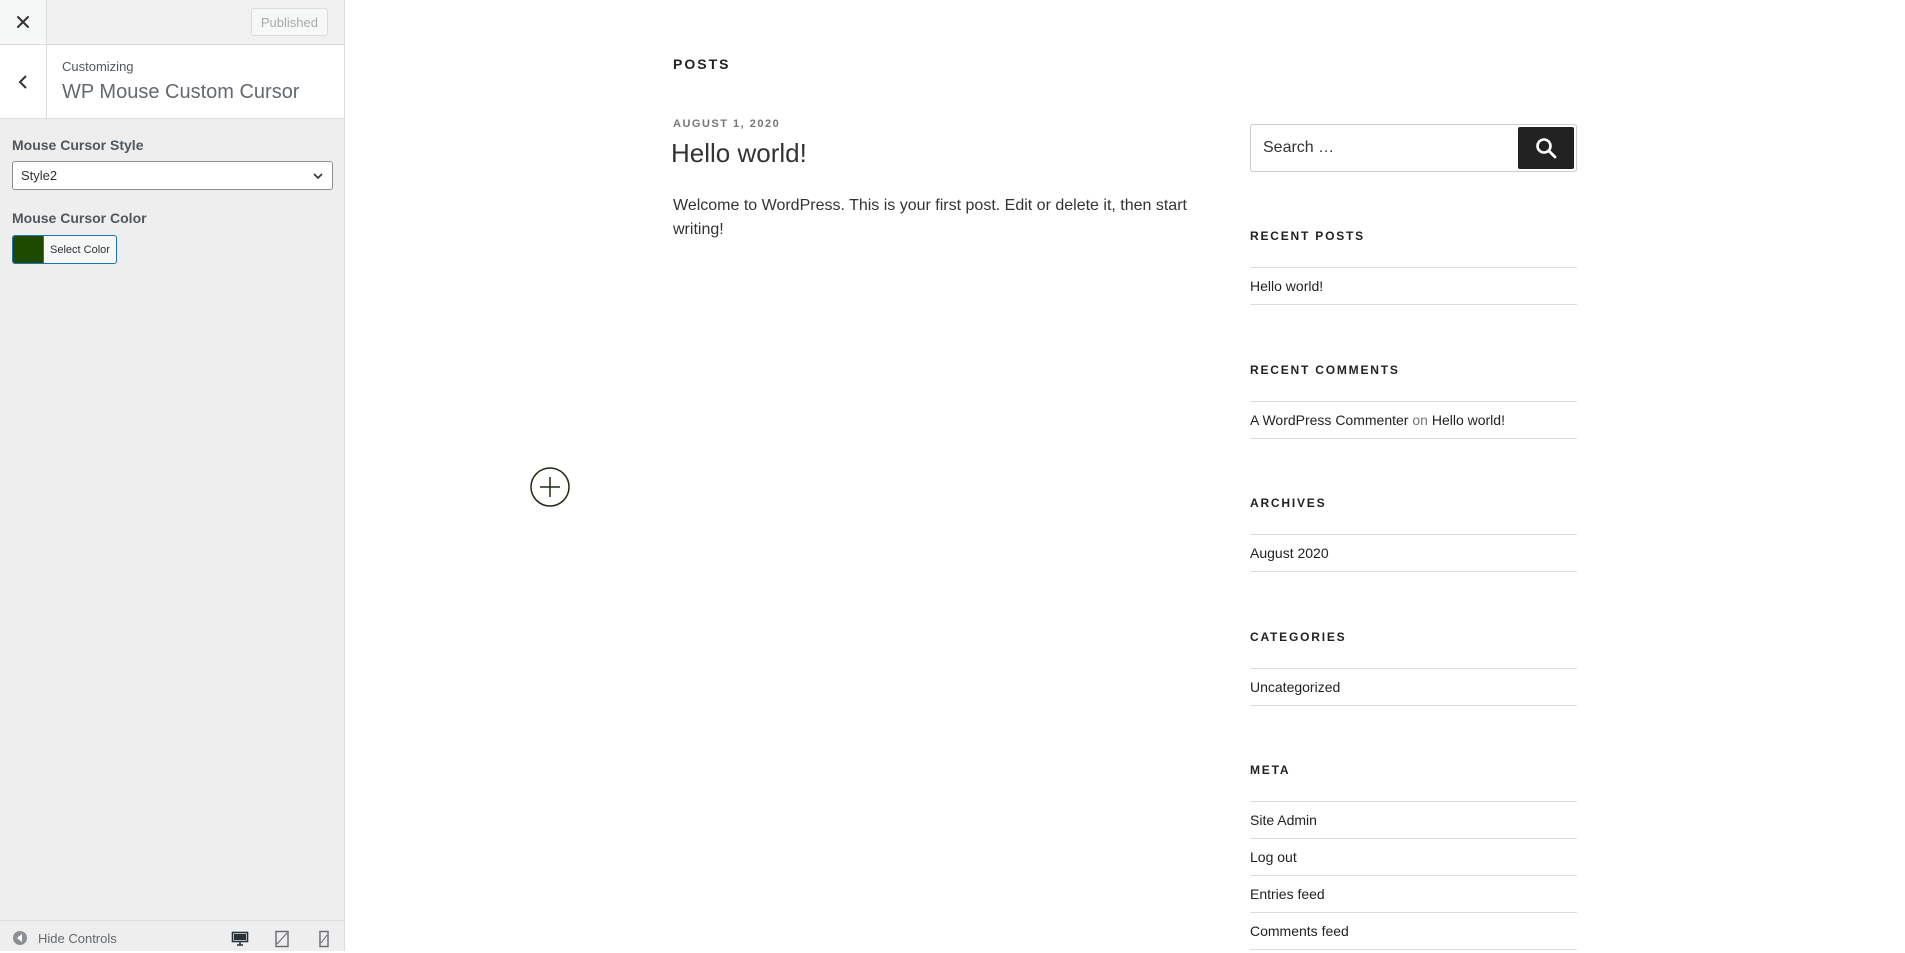 Image resolution: width=1905 pixels, height=953 pixels. What do you see at coordinates (1298, 637) in the screenshot?
I see `categories-title: CATEGORIES` at bounding box center [1298, 637].